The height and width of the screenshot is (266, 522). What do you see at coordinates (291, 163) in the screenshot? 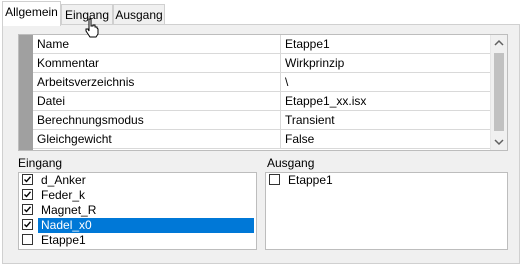
I see `ausgang-label: Ausgang` at bounding box center [291, 163].